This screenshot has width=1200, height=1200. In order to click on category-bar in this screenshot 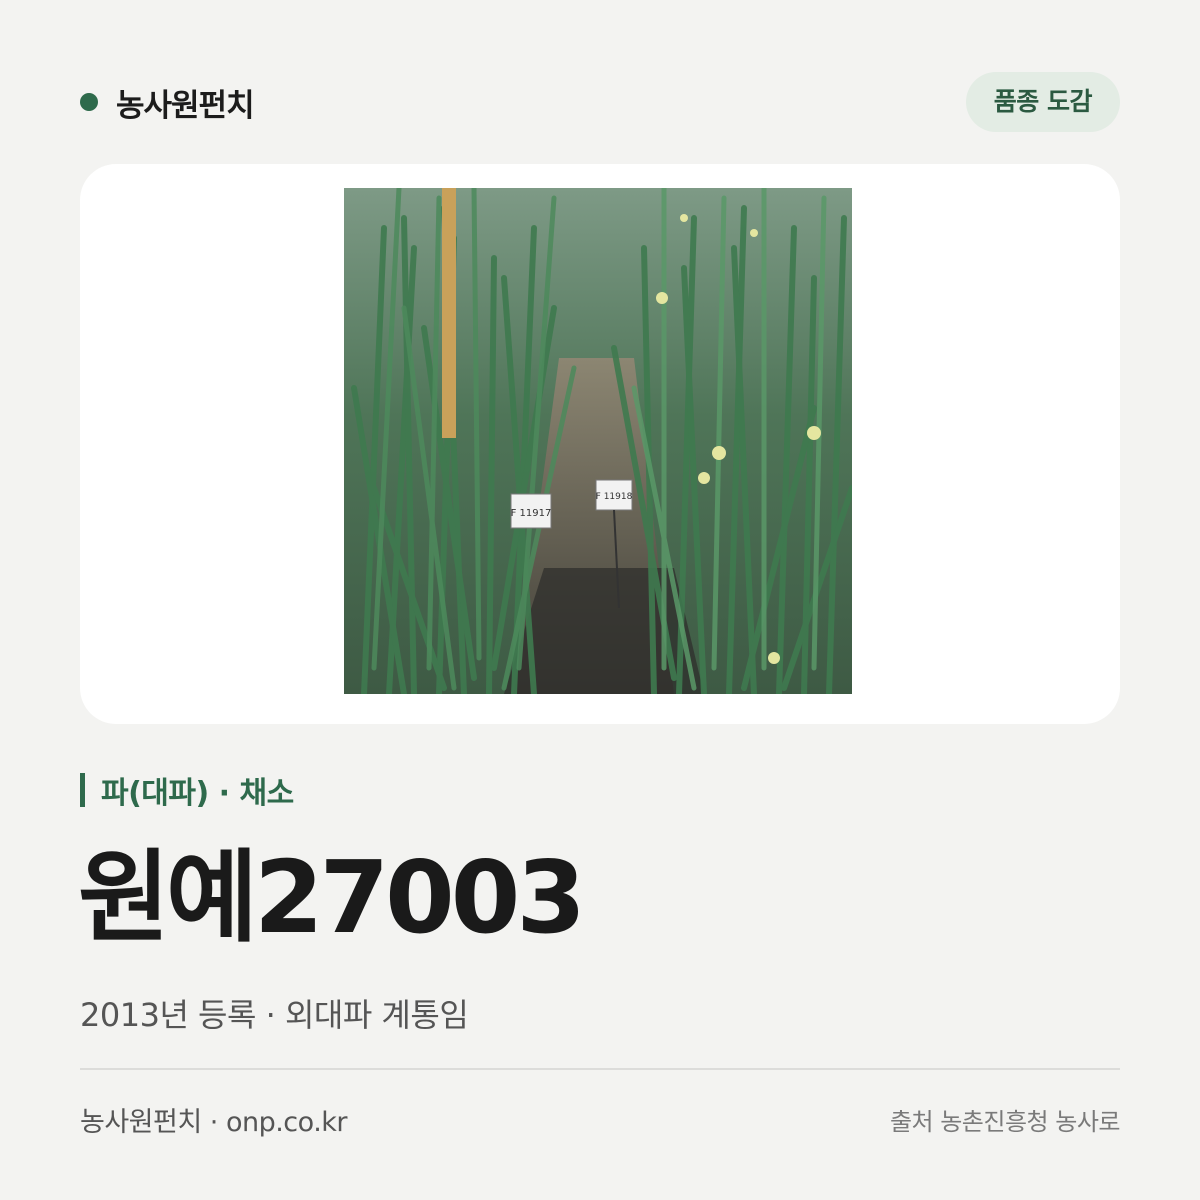, I will do `click(82, 790)`.